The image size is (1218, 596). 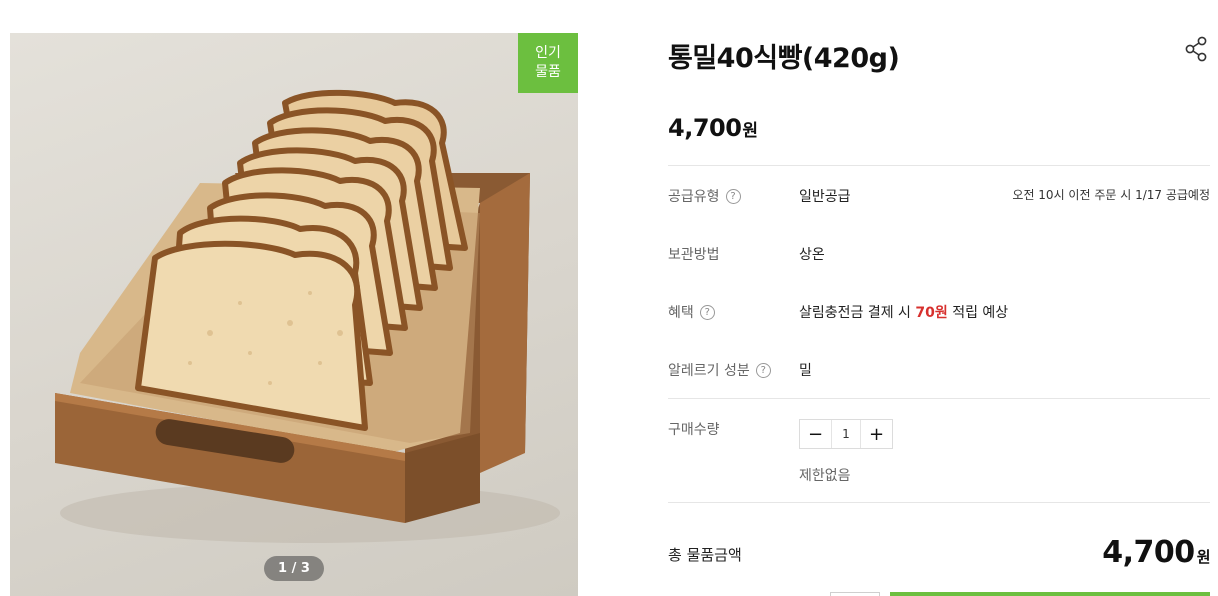 What do you see at coordinates (1148, 552) in the screenshot?
I see `total-price-value: 4,700` at bounding box center [1148, 552].